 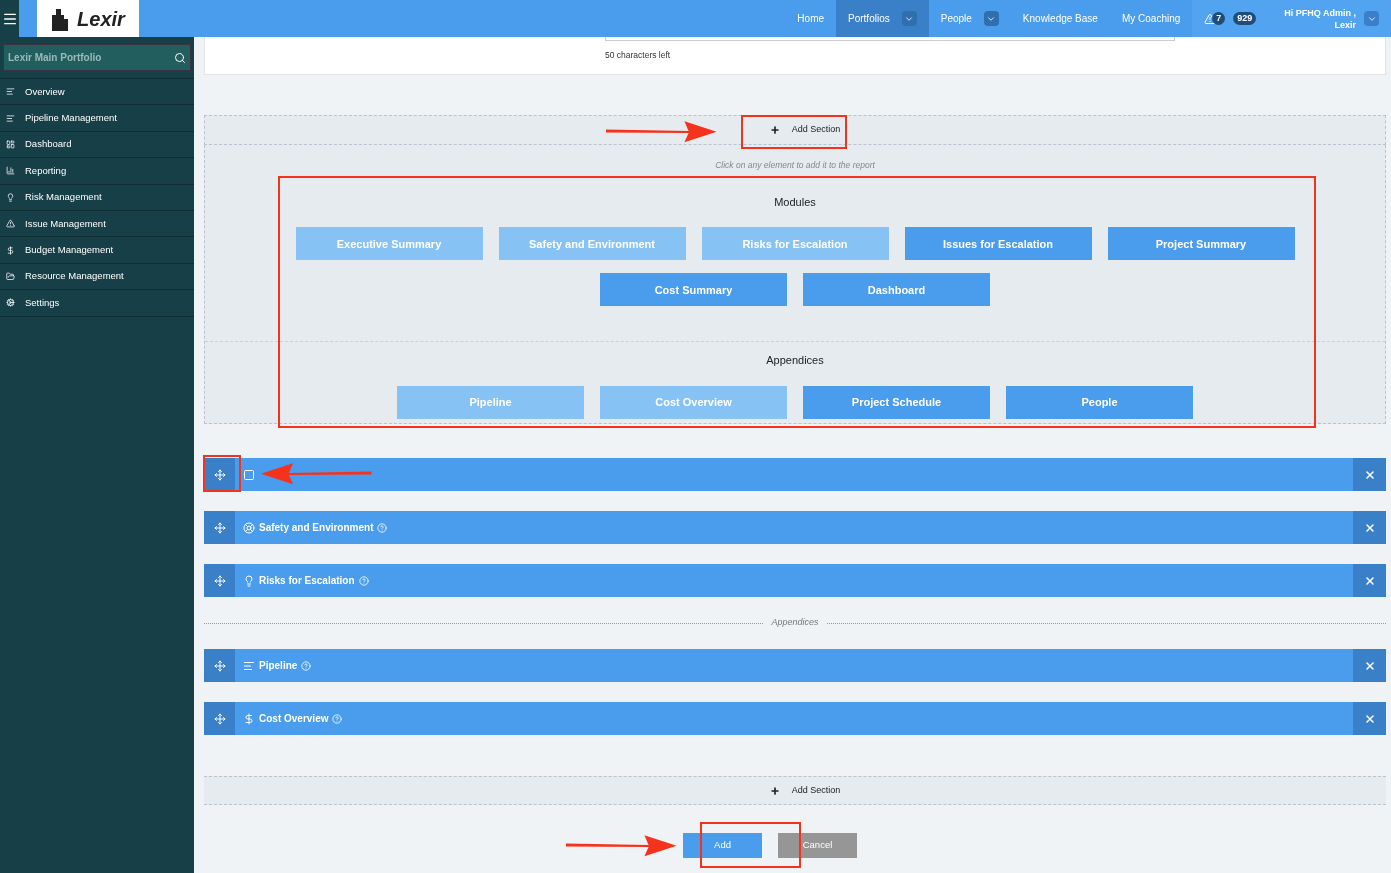 What do you see at coordinates (278, 666) in the screenshot?
I see `section-title: Pipeline` at bounding box center [278, 666].